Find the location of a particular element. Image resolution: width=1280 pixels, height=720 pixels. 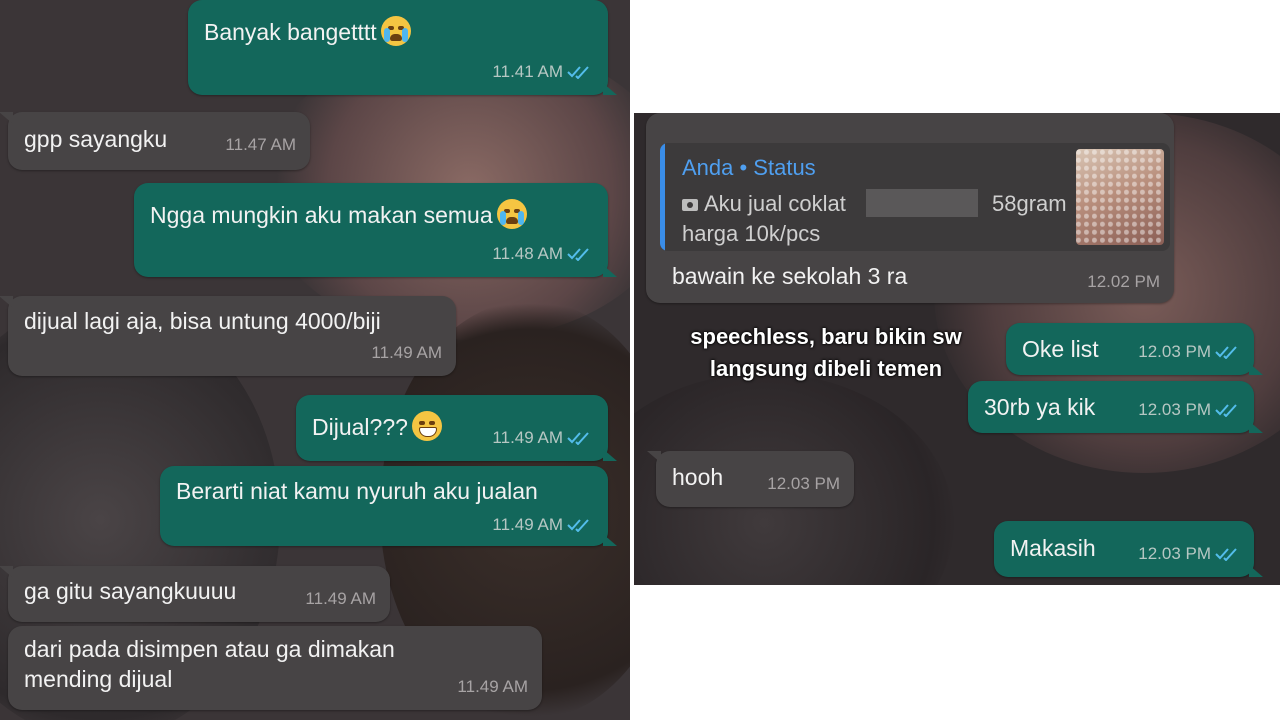

quote-price: harga 10k/pcs is located at coordinates (751, 233).